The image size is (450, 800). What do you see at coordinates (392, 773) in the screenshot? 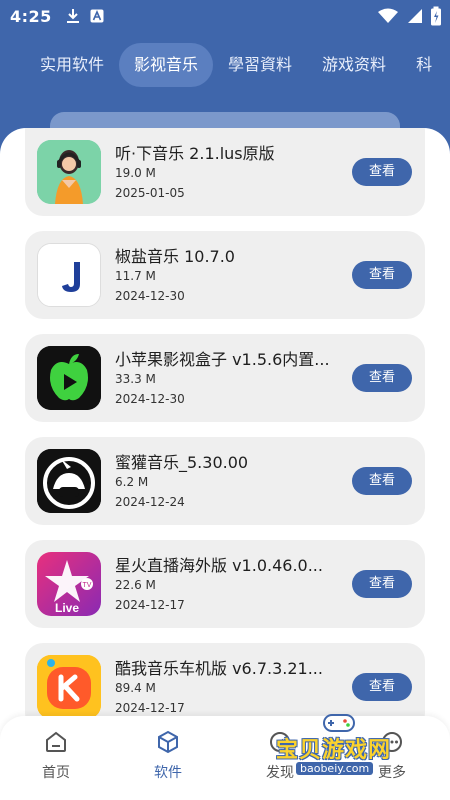
I see `nav-more-label: 更多` at bounding box center [392, 773].